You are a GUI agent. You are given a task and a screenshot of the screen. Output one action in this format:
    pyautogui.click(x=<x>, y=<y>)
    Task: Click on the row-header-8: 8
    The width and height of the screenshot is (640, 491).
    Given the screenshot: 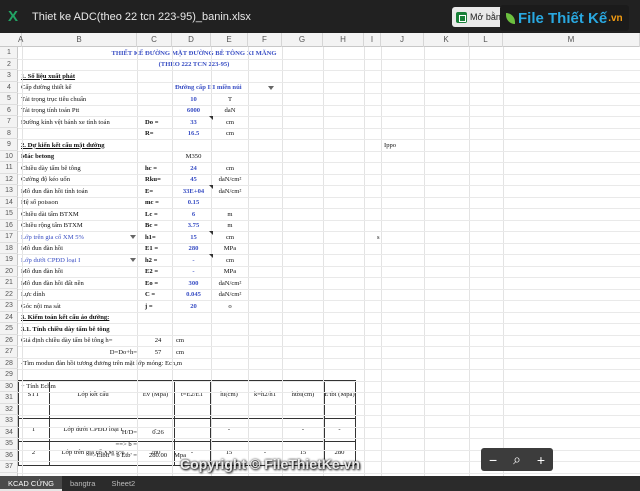 What is the action you would take?
    pyautogui.click(x=9, y=133)
    